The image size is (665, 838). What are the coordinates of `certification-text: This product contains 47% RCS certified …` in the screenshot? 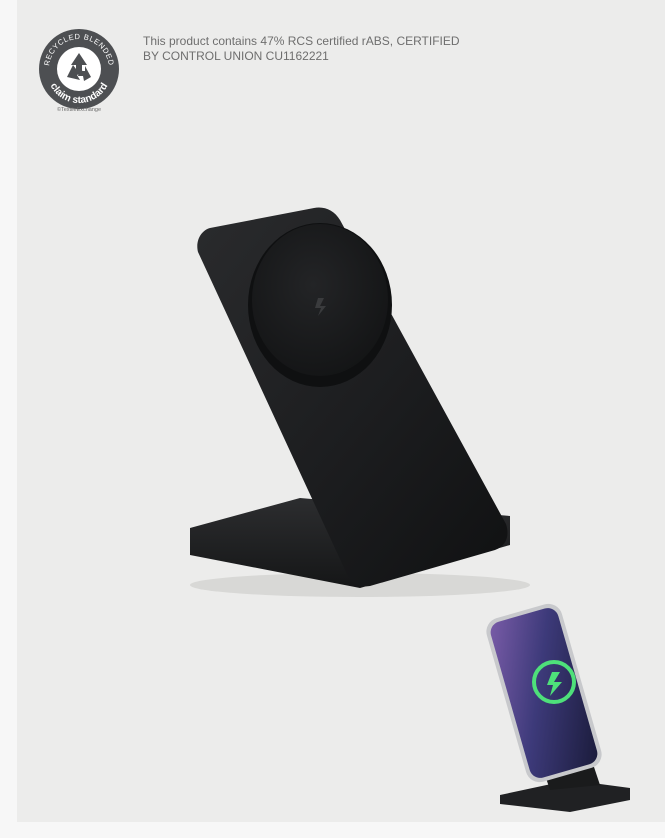 It's located at (353, 49).